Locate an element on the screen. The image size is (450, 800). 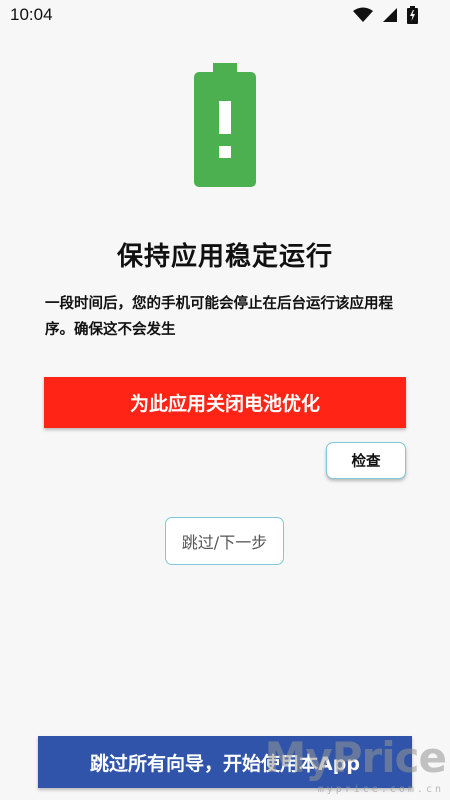
status-bar: 10:04 is located at coordinates (225, 16).